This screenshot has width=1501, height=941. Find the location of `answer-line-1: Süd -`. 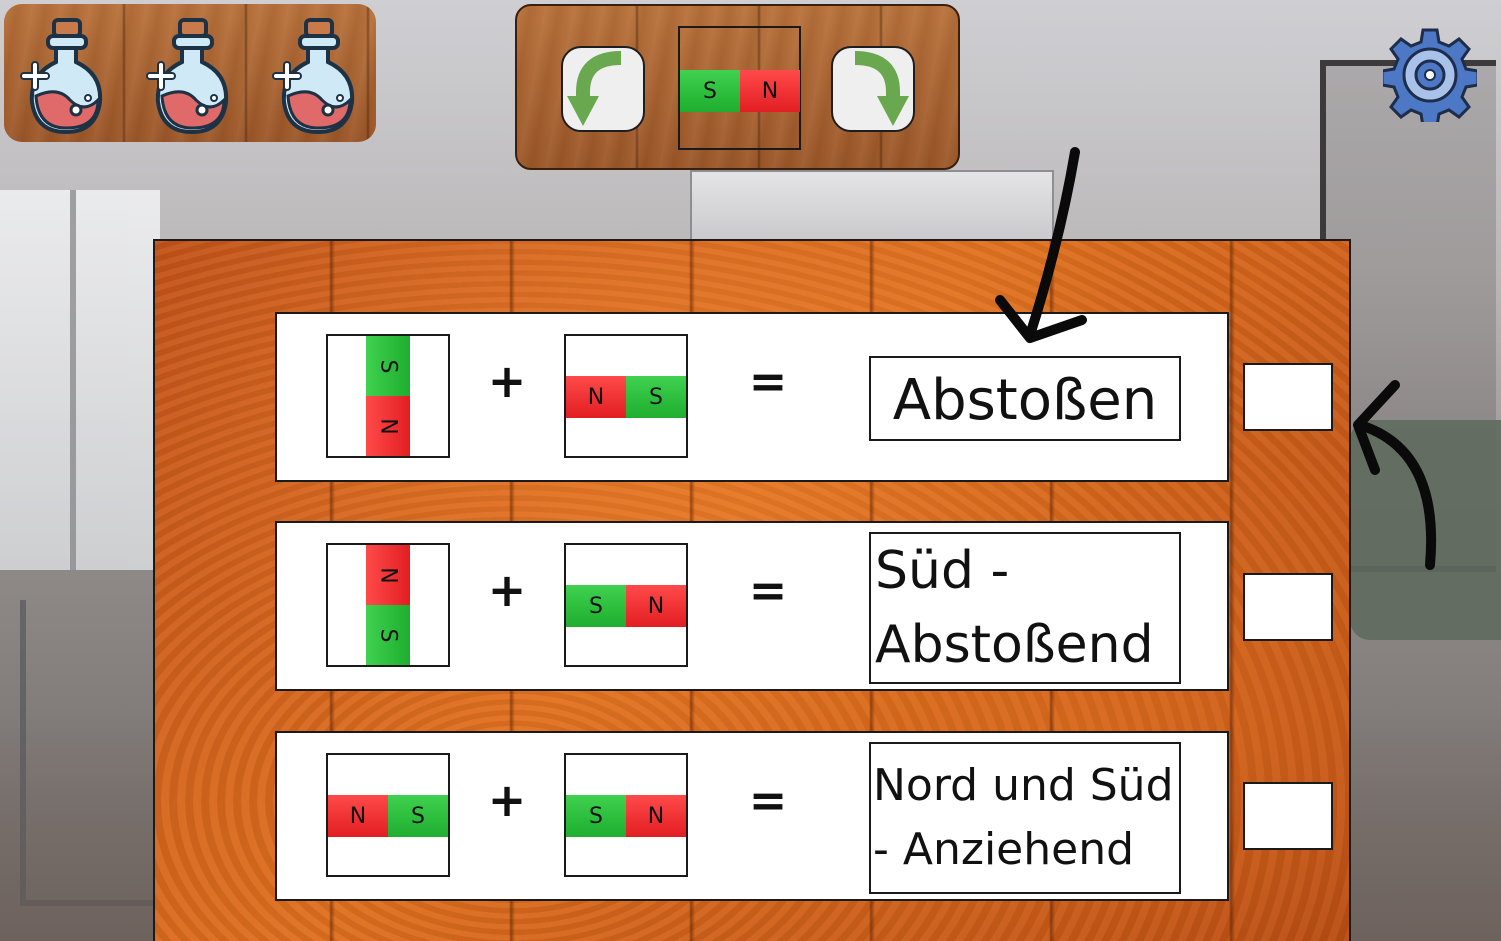

answer-line-1: Süd - is located at coordinates (942, 571).